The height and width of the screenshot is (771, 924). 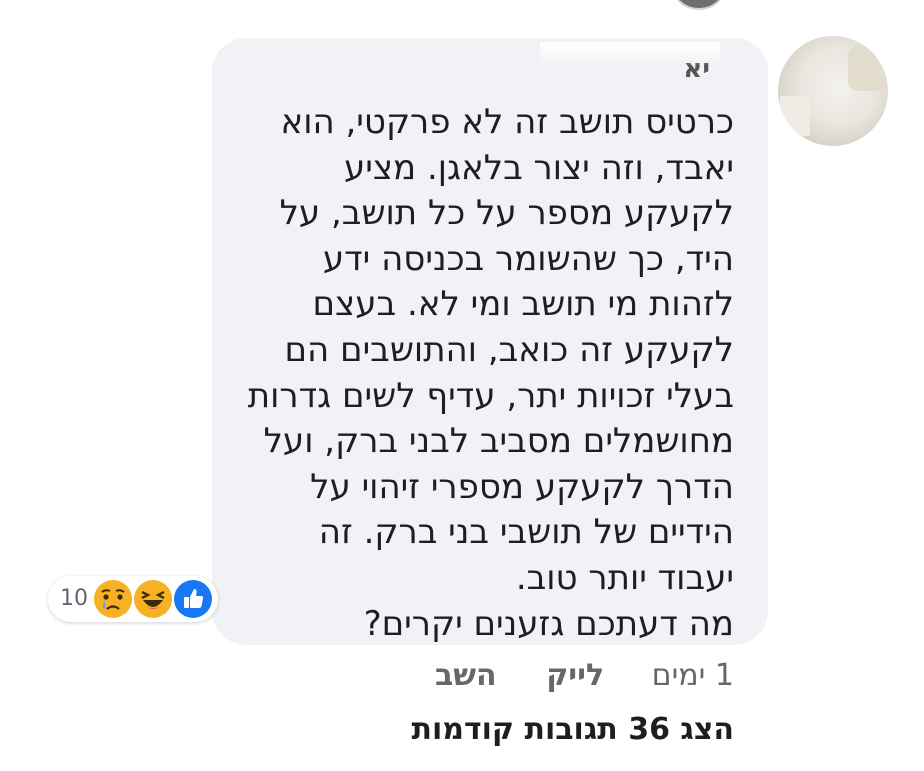 I want to click on comment-line: מחושמלים מסביב לבני ברק, ועל, so click(x=498, y=441).